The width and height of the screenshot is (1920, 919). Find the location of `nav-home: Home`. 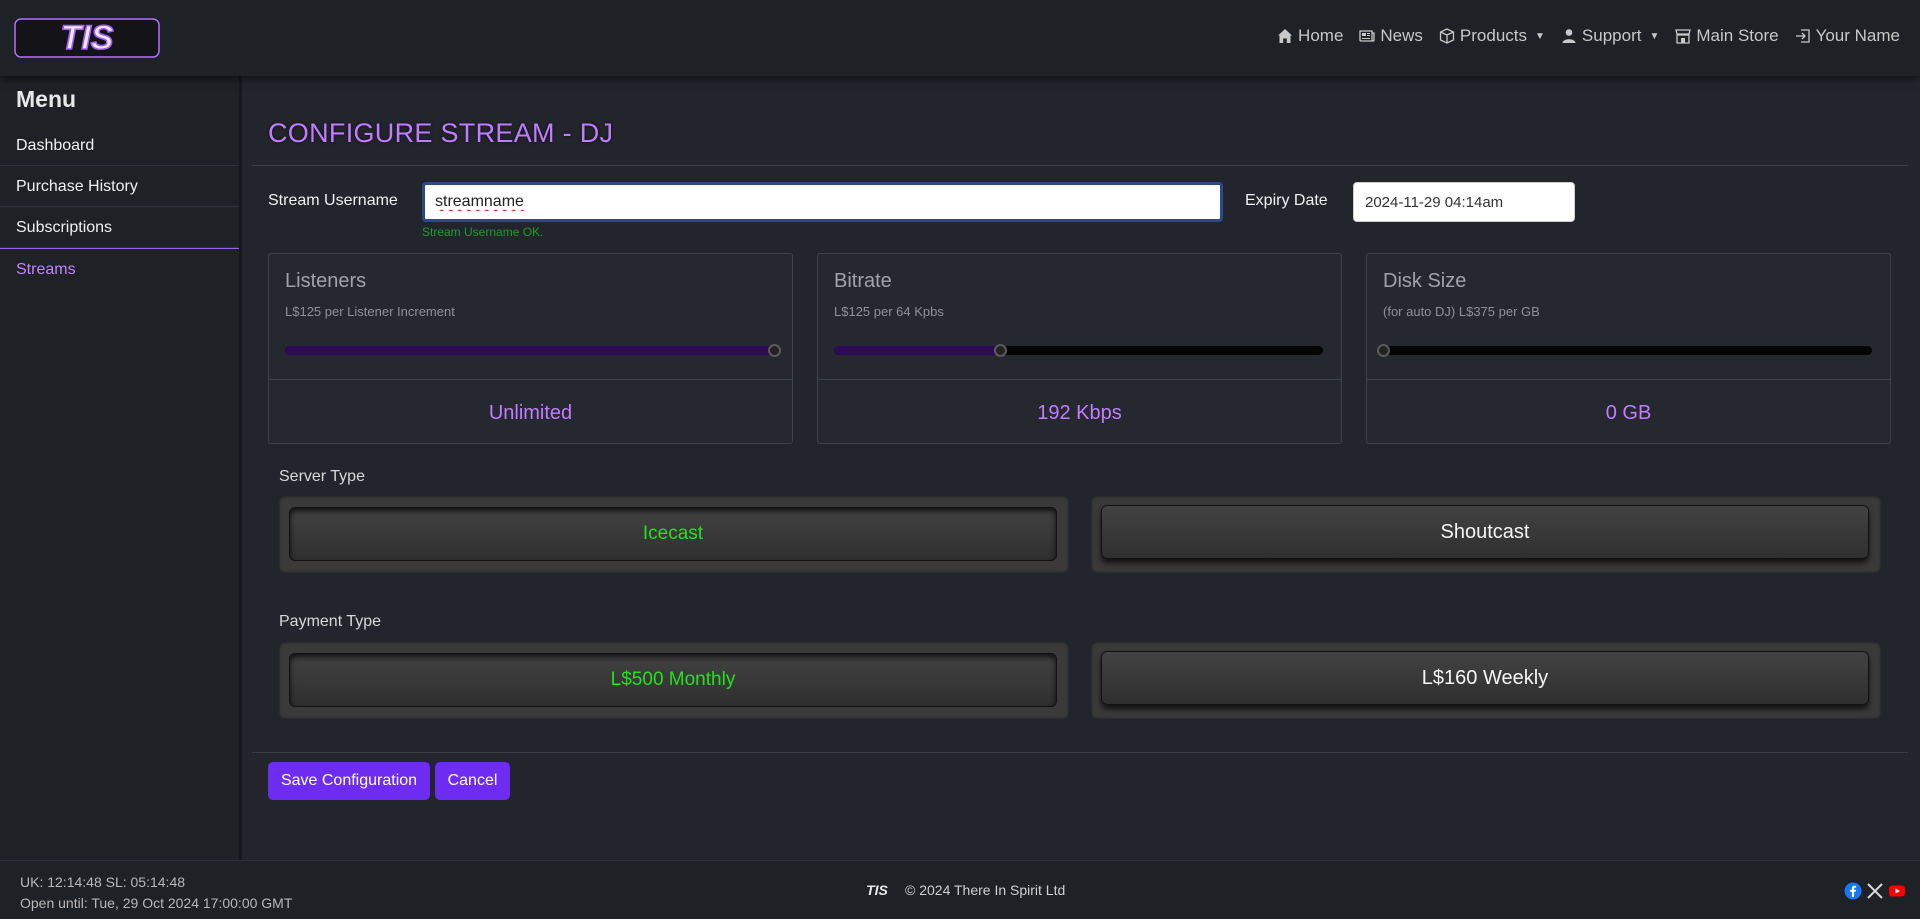

nav-home: Home is located at coordinates (1310, 36).